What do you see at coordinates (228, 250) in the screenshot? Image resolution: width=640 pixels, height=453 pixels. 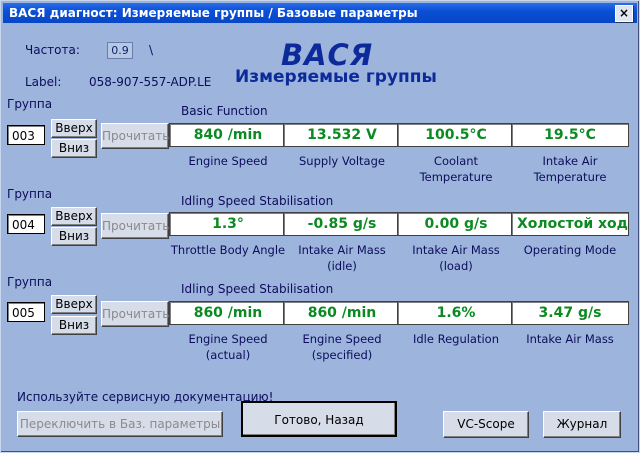 I see `value-caption: Throttle Body Angle` at bounding box center [228, 250].